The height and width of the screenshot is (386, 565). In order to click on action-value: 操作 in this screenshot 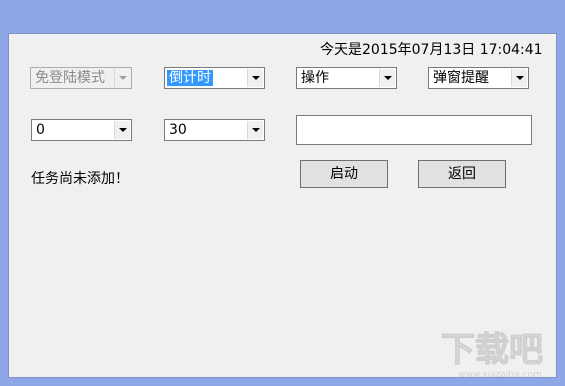, I will do `click(315, 78)`.